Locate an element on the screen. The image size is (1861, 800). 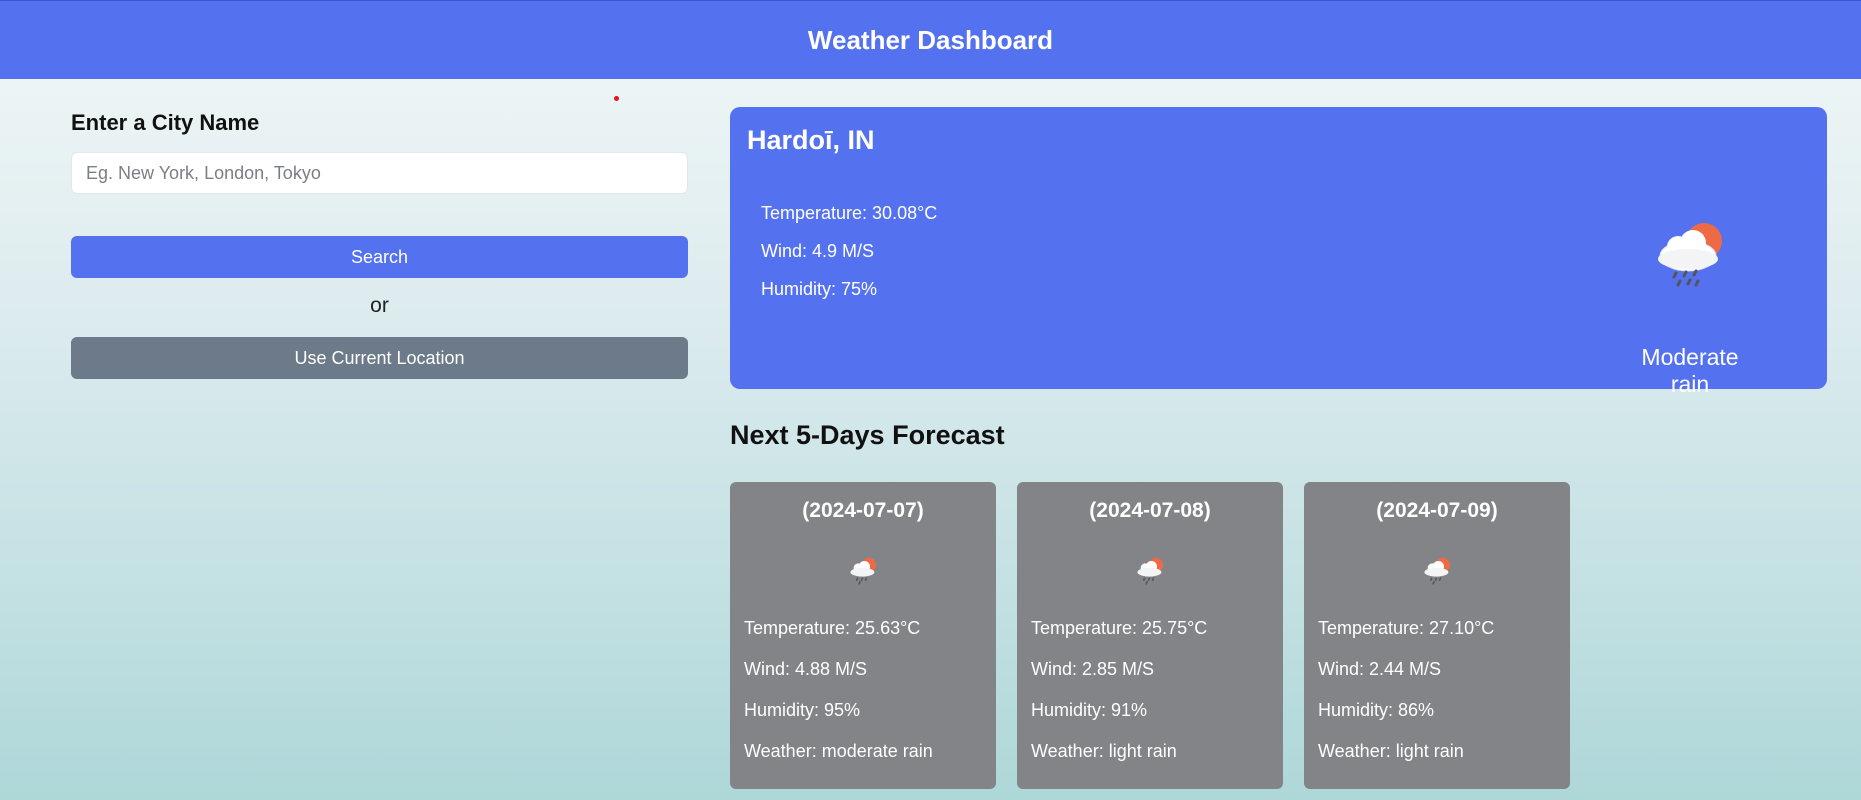
app-header: Weather Dashboard is located at coordinates (930, 39).